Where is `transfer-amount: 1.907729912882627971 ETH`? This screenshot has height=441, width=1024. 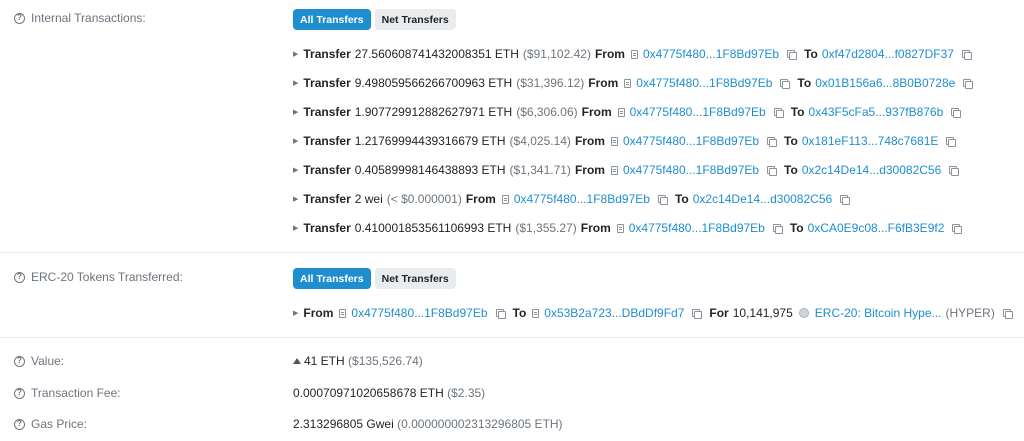 transfer-amount: 1.907729912882627971 ETH is located at coordinates (433, 112).